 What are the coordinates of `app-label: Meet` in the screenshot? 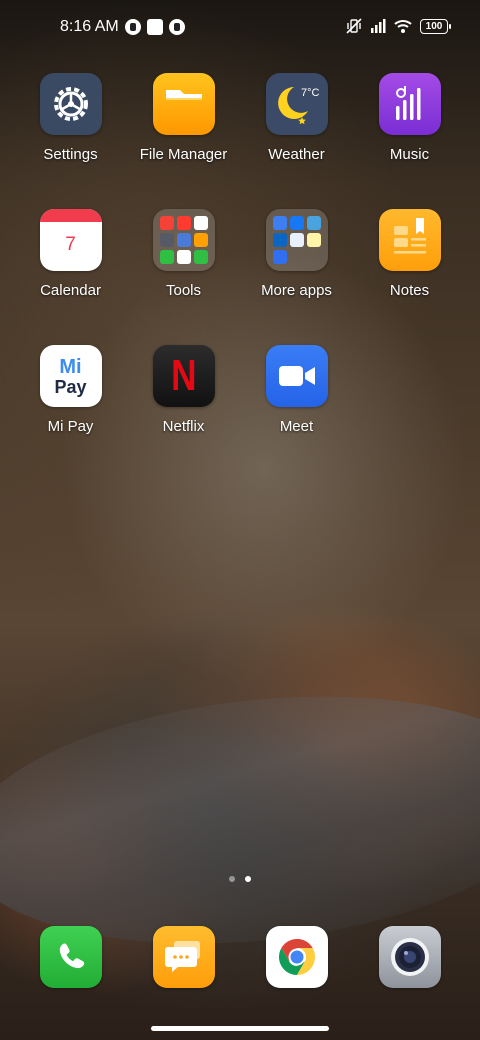 It's located at (296, 426).